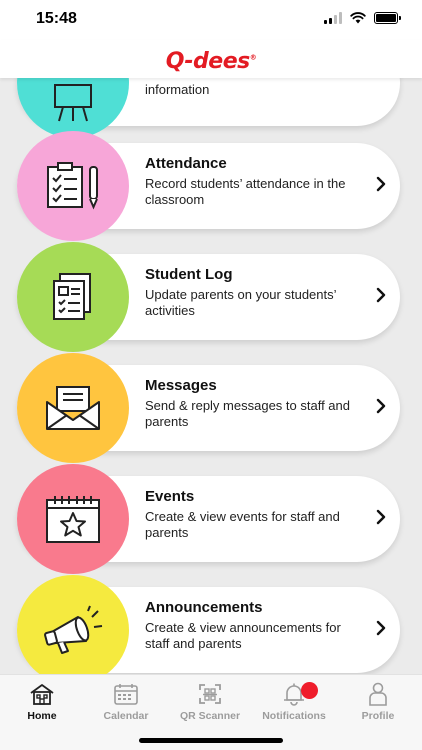 This screenshot has width=422, height=750. Describe the element at coordinates (294, 703) in the screenshot. I see `tab-notifications: Notifications` at that location.